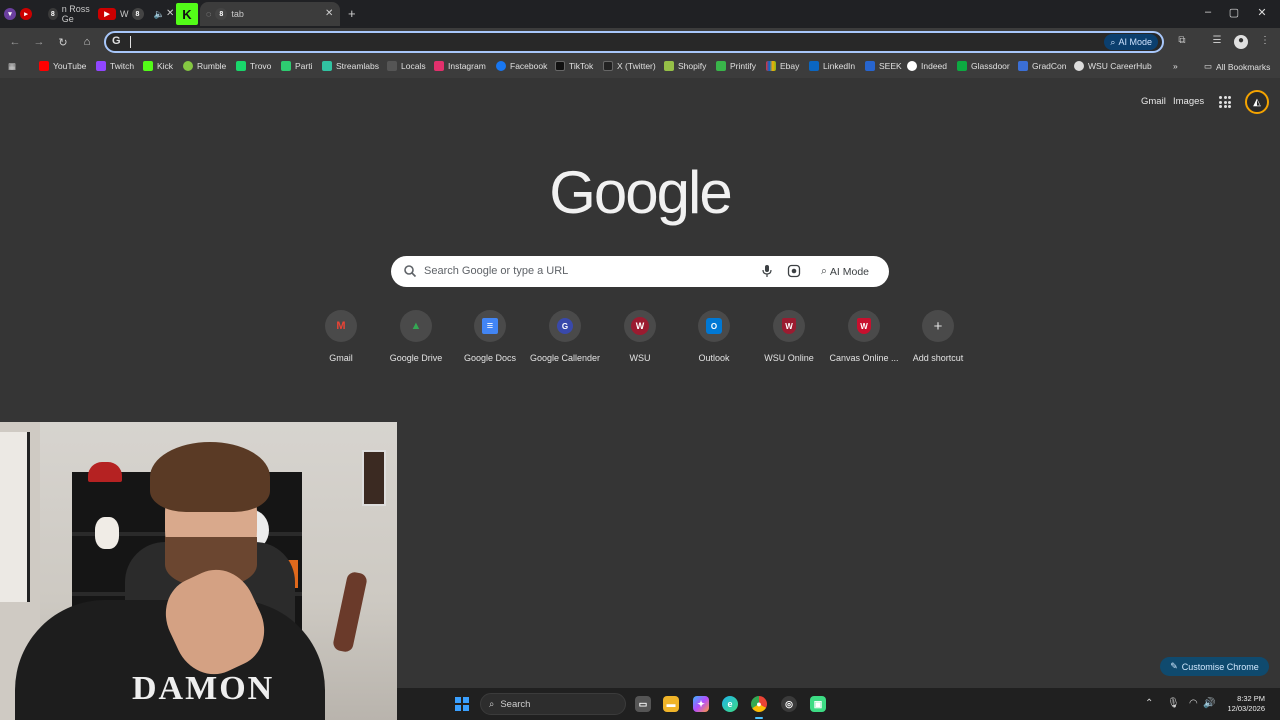 This screenshot has height=720, width=1280. I want to click on shortcut-google-docs: ≡ Google Docs, so click(490, 336).